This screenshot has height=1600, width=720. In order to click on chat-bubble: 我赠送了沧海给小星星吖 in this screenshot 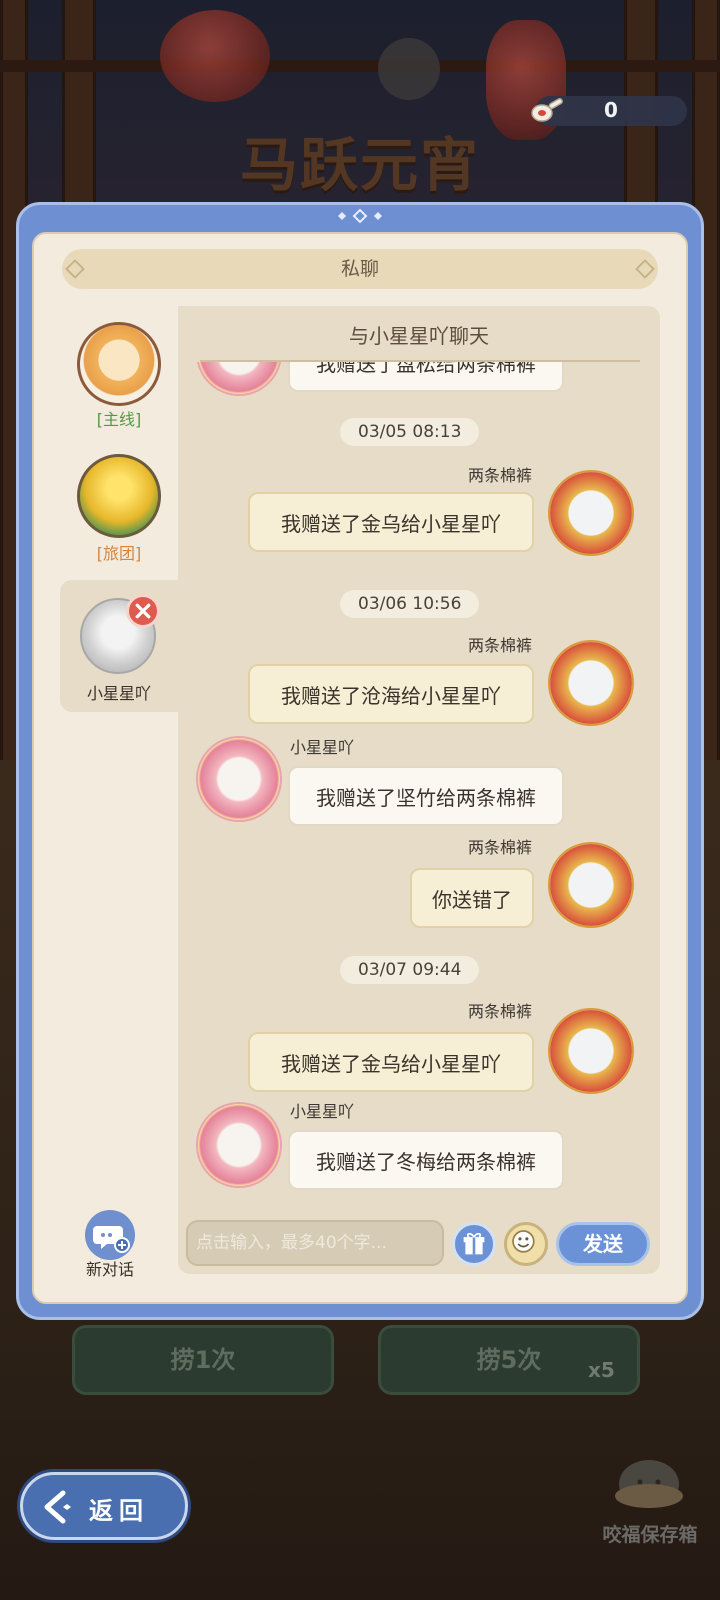, I will do `click(391, 694)`.